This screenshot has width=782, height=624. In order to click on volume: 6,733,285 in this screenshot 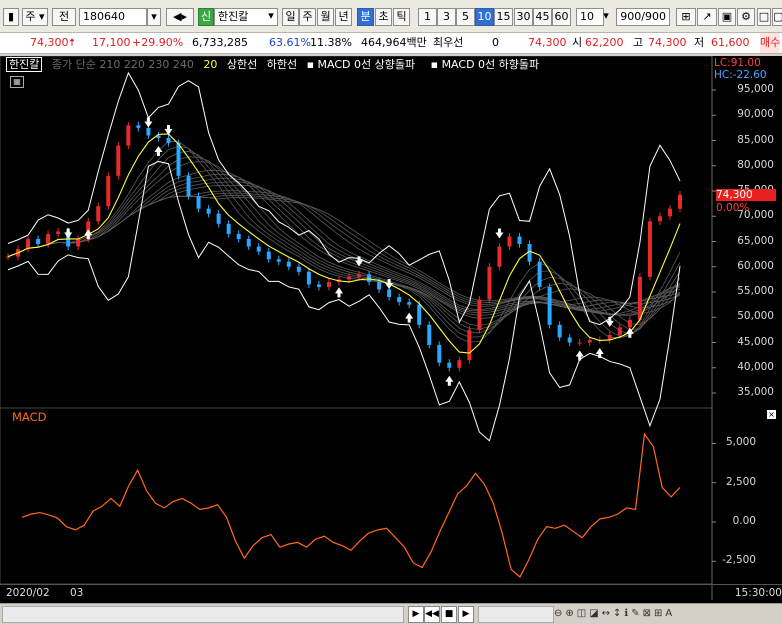, I will do `click(220, 42)`.